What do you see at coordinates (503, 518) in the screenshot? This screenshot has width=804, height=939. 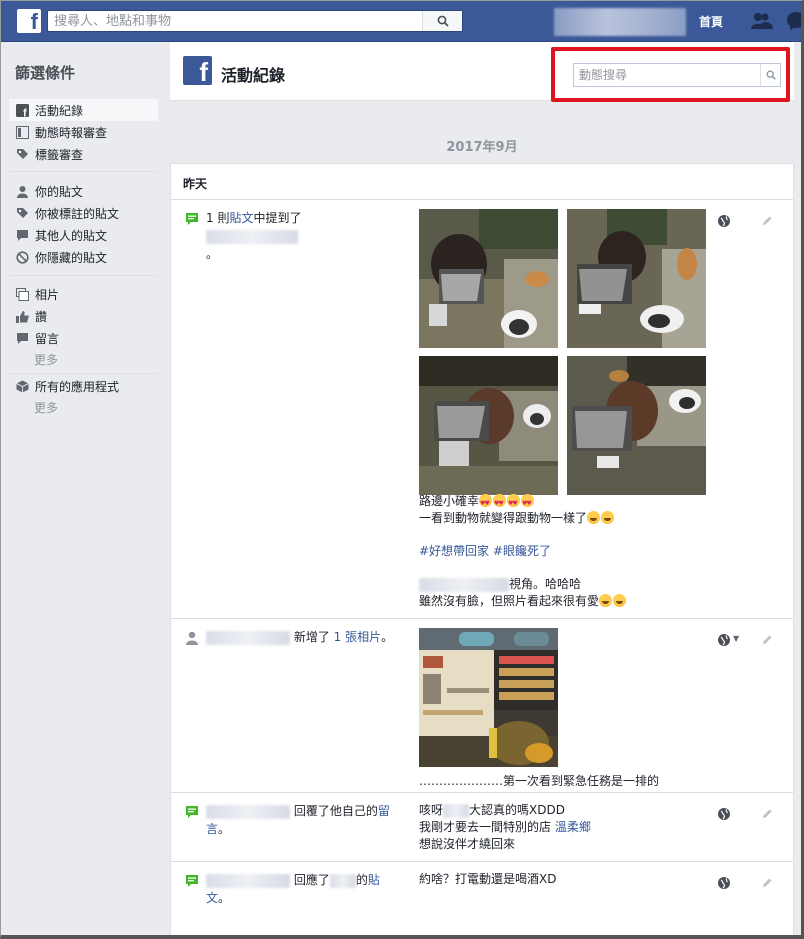 I see `caption-text: 一看到動物就變得跟動物一樣了` at bounding box center [503, 518].